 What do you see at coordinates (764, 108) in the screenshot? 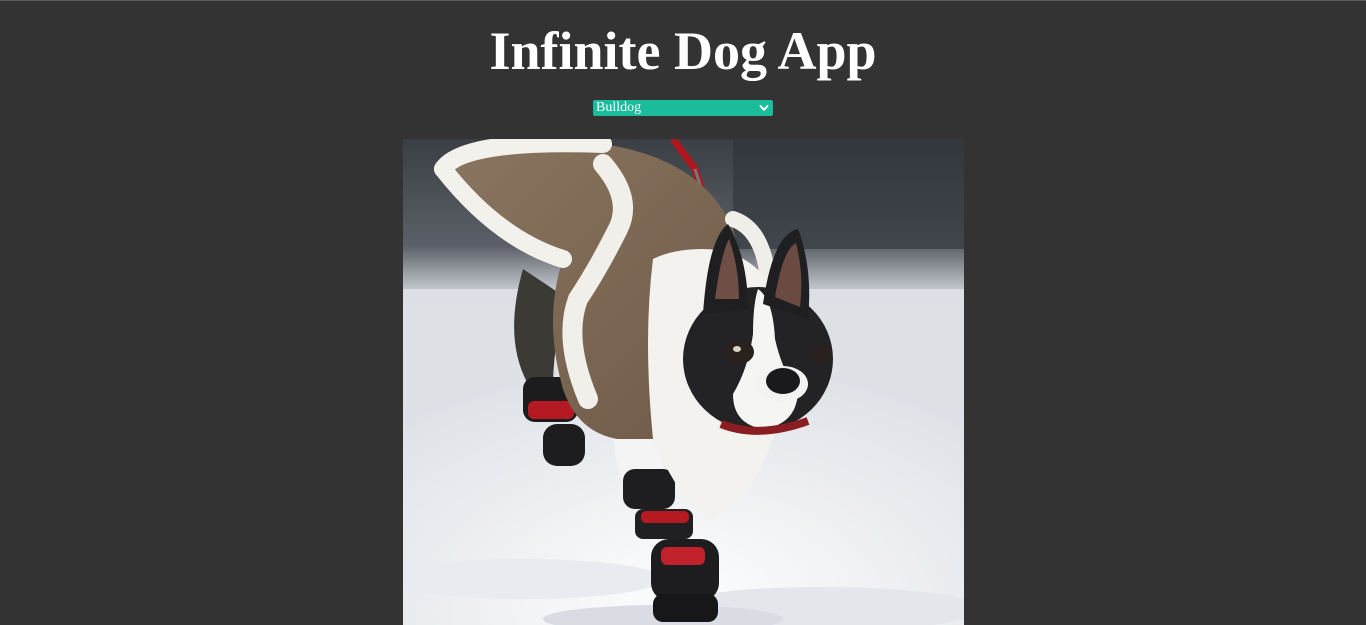
I see `chevron-down-icon` at bounding box center [764, 108].